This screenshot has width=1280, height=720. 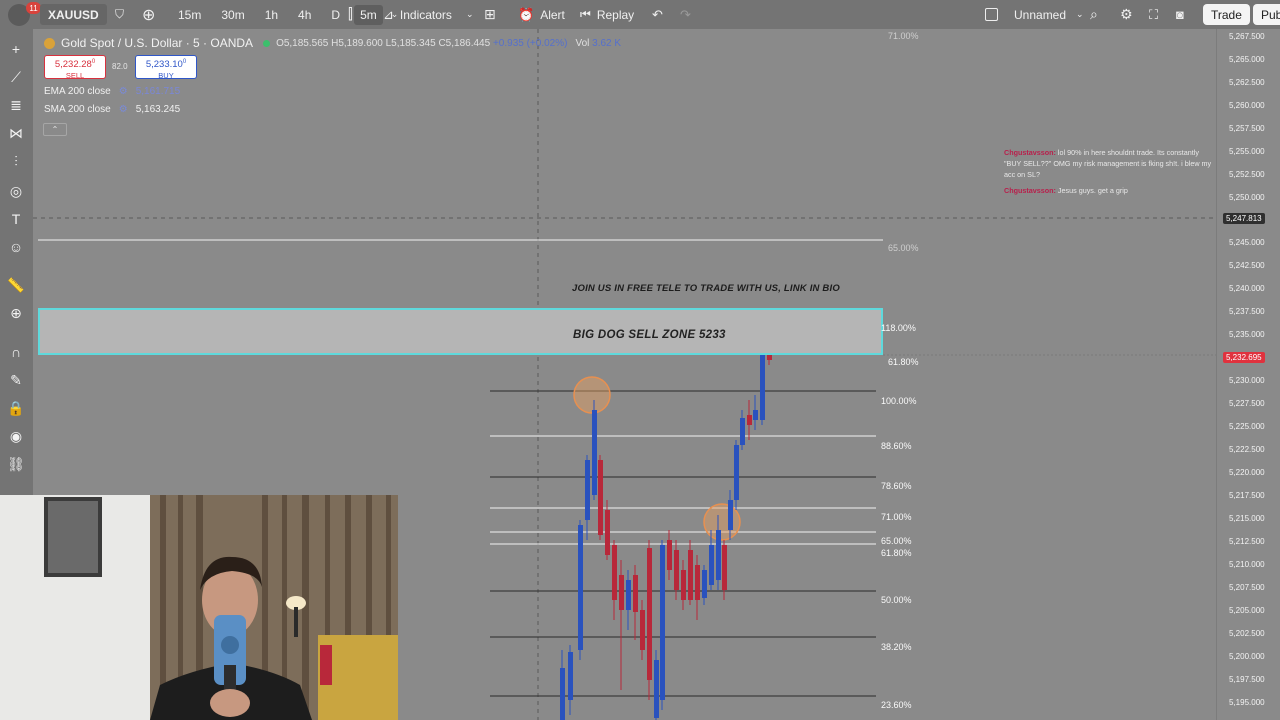 I want to click on webcam-overlay, so click(x=199, y=607).